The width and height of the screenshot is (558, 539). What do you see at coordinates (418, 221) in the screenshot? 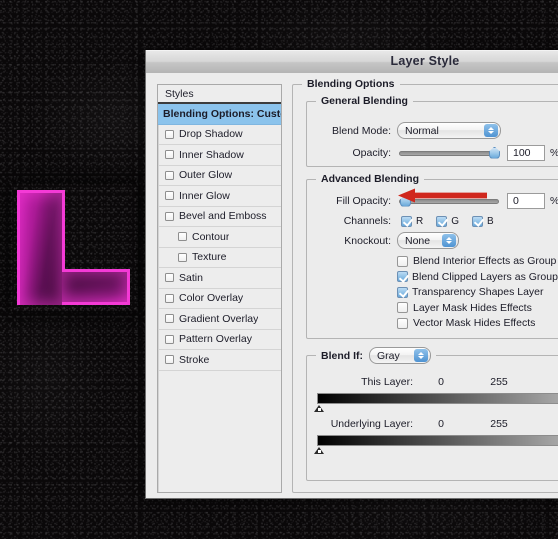
I see `channel-r: R` at bounding box center [418, 221].